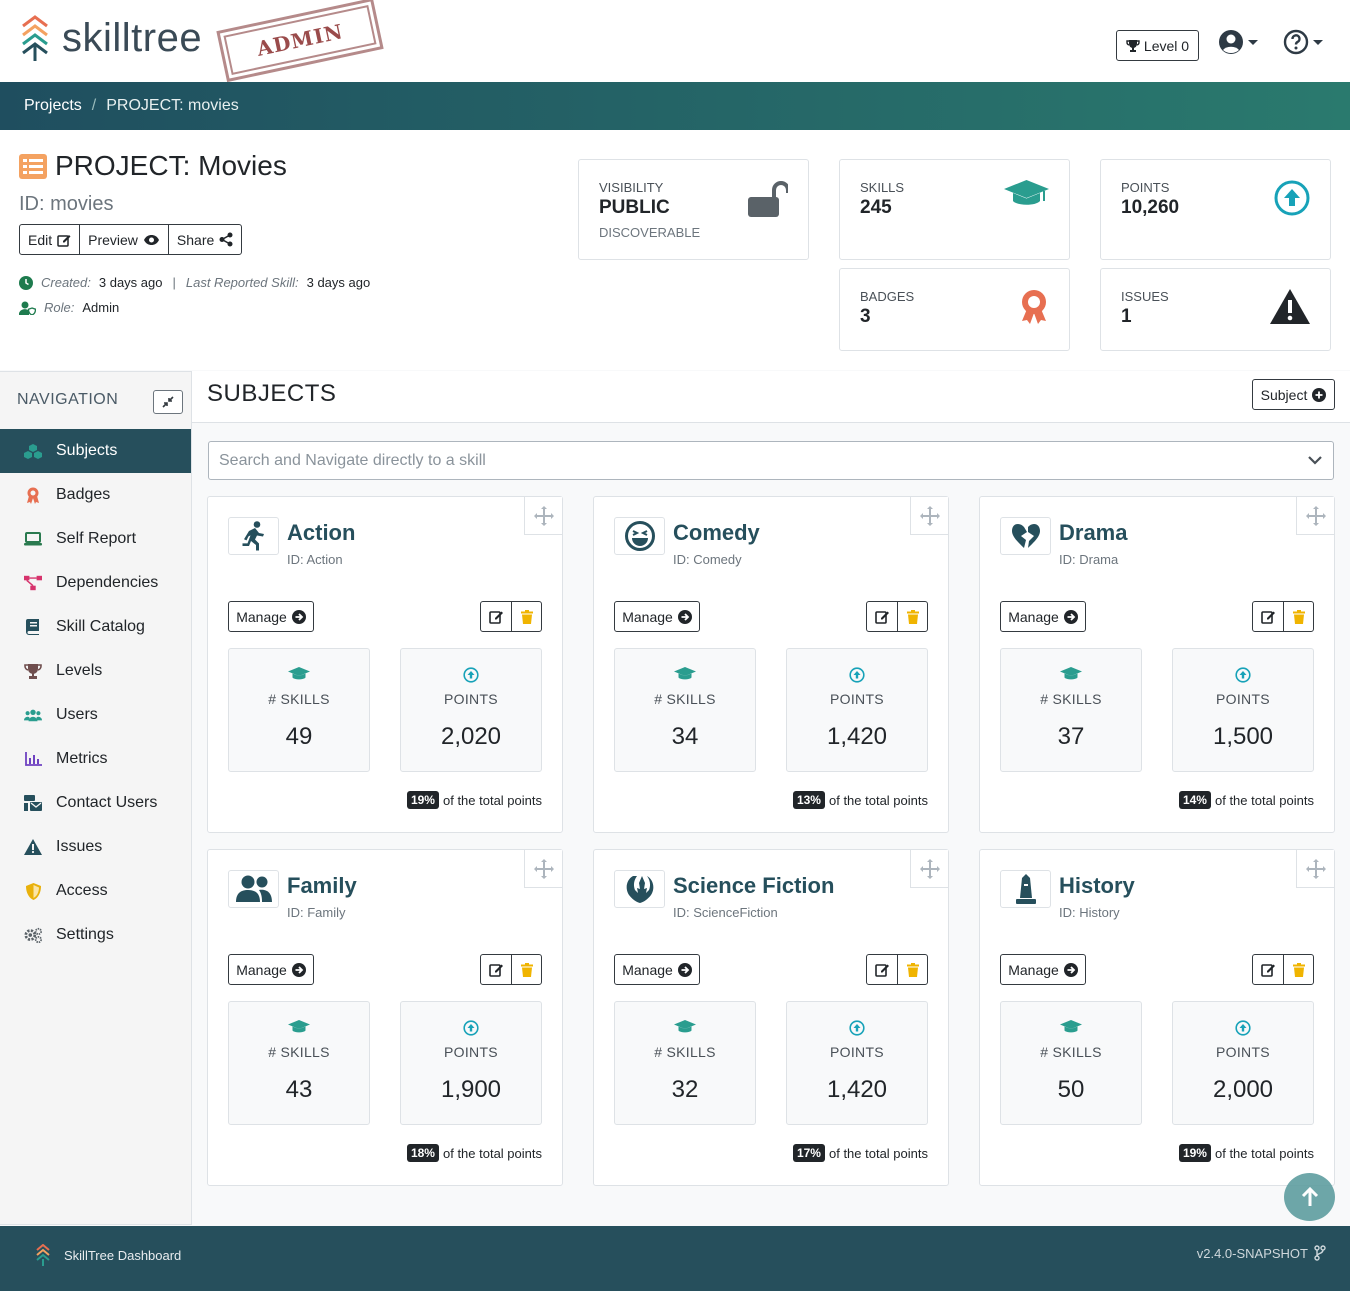 This screenshot has height=1291, width=1350. What do you see at coordinates (1303, 42) in the screenshot?
I see `help-menu` at bounding box center [1303, 42].